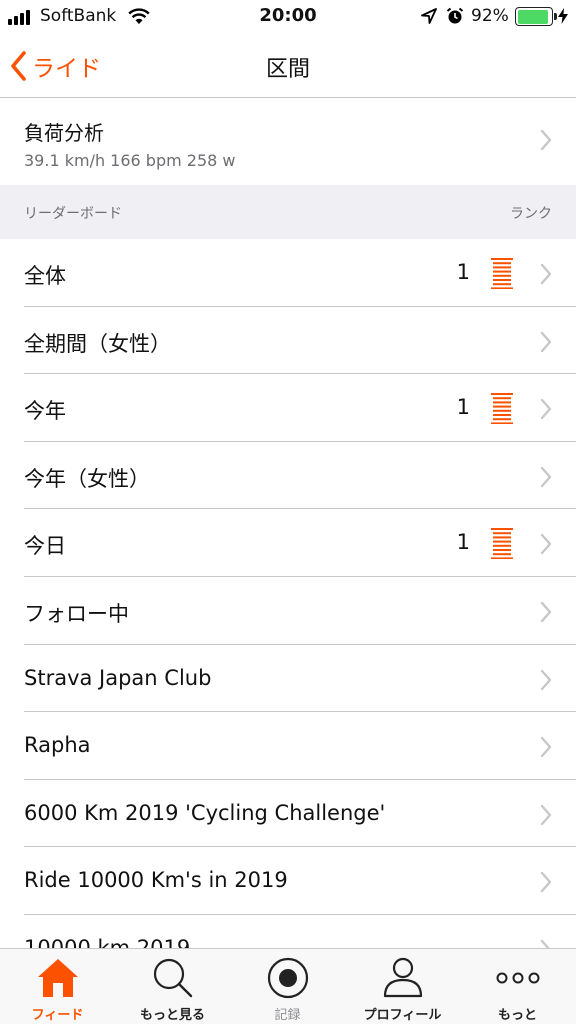  I want to click on battery-percent: 92%, so click(490, 16).